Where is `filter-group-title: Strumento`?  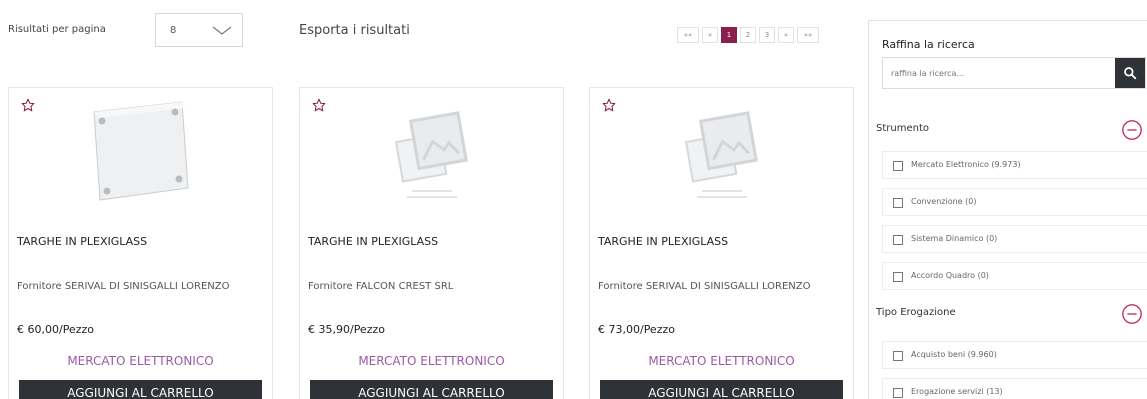
filter-group-title: Strumento is located at coordinates (902, 128).